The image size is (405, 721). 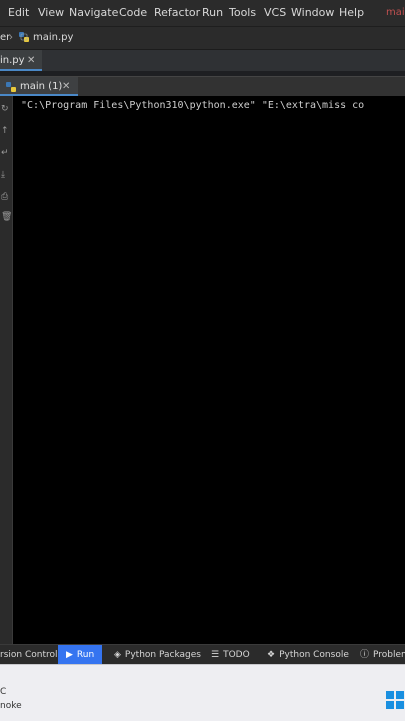 I want to click on rerun-icon: ↻, so click(x=5, y=109).